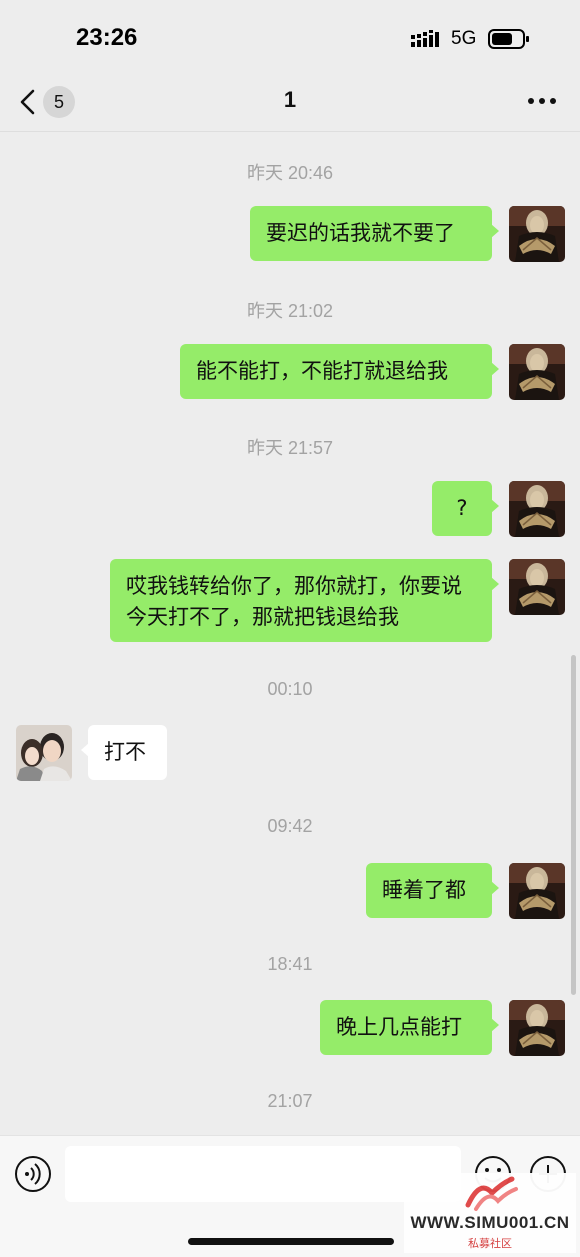 This screenshot has width=580, height=1257. I want to click on battery-icon, so click(508, 39).